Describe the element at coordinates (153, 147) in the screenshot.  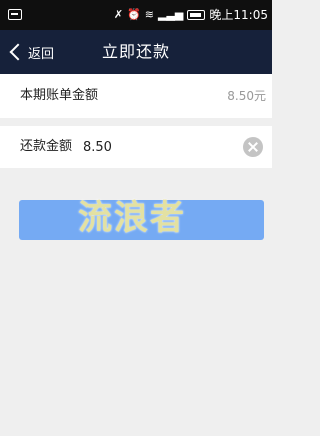
I see `repay-amount-input` at that location.